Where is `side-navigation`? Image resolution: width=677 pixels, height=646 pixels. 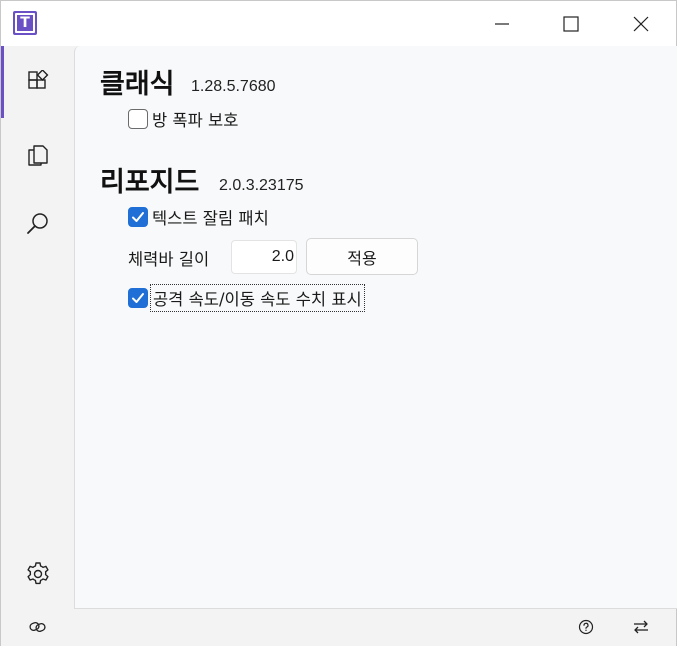
side-navigation is located at coordinates (37, 327).